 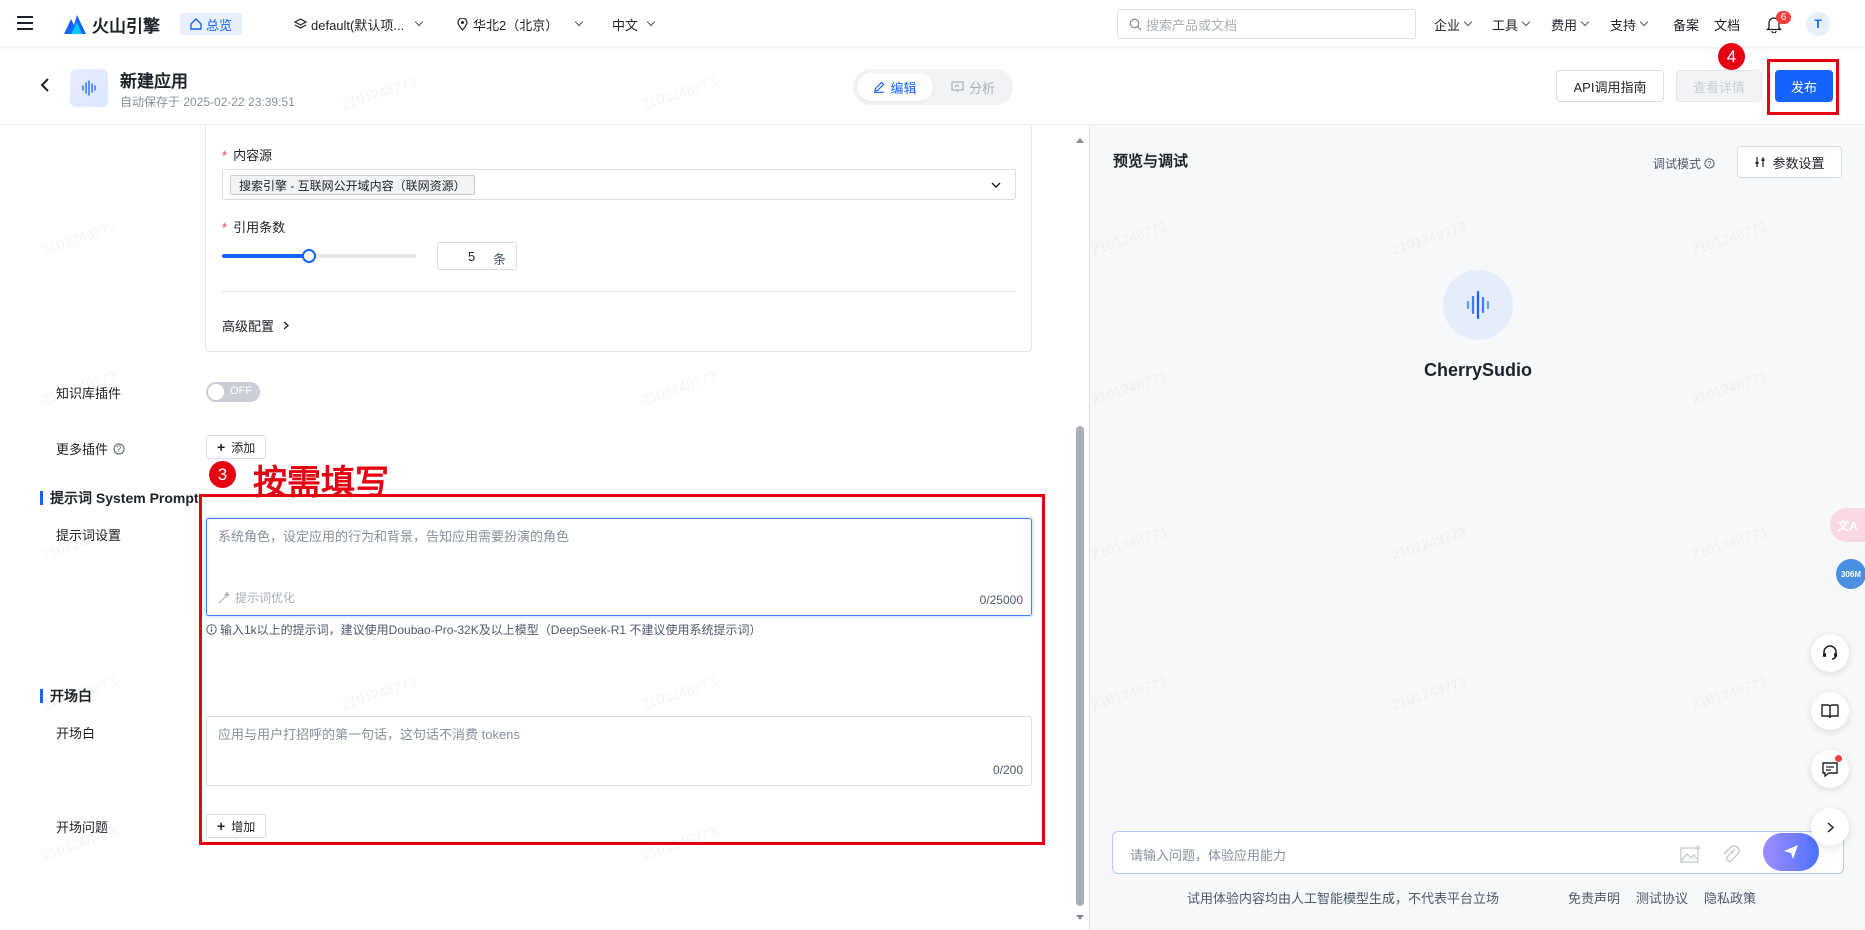 I want to click on disclaimer-text: 试用体验内容均由人工智能模型生成，不代表平台立场, so click(x=1343, y=898).